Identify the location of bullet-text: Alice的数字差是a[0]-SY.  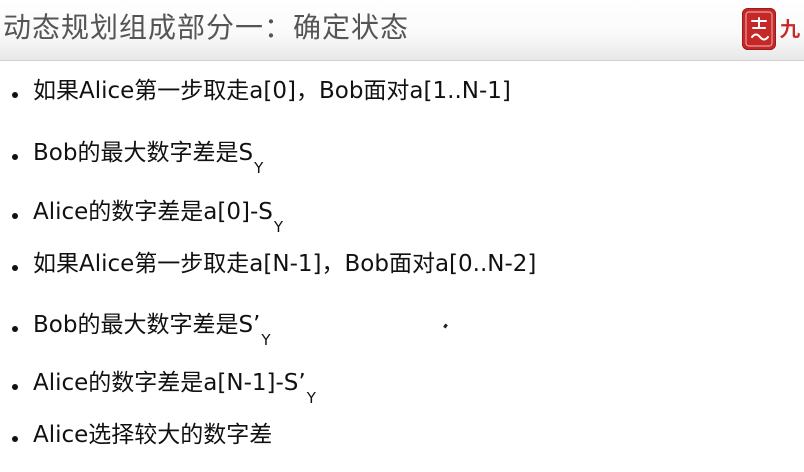
(158, 216).